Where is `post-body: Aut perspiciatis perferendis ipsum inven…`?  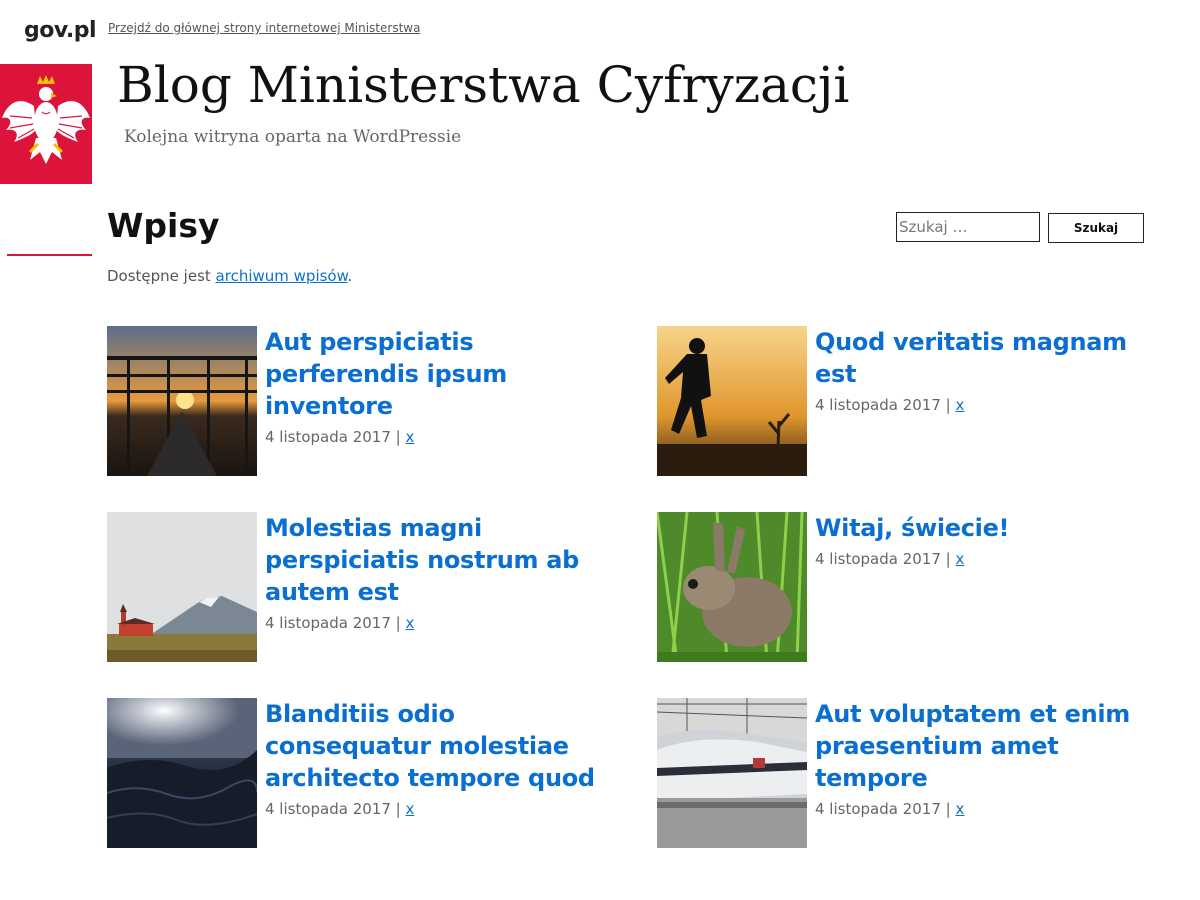
post-body: Aut perspiciatis perferendis ipsum inven… is located at coordinates (437, 386).